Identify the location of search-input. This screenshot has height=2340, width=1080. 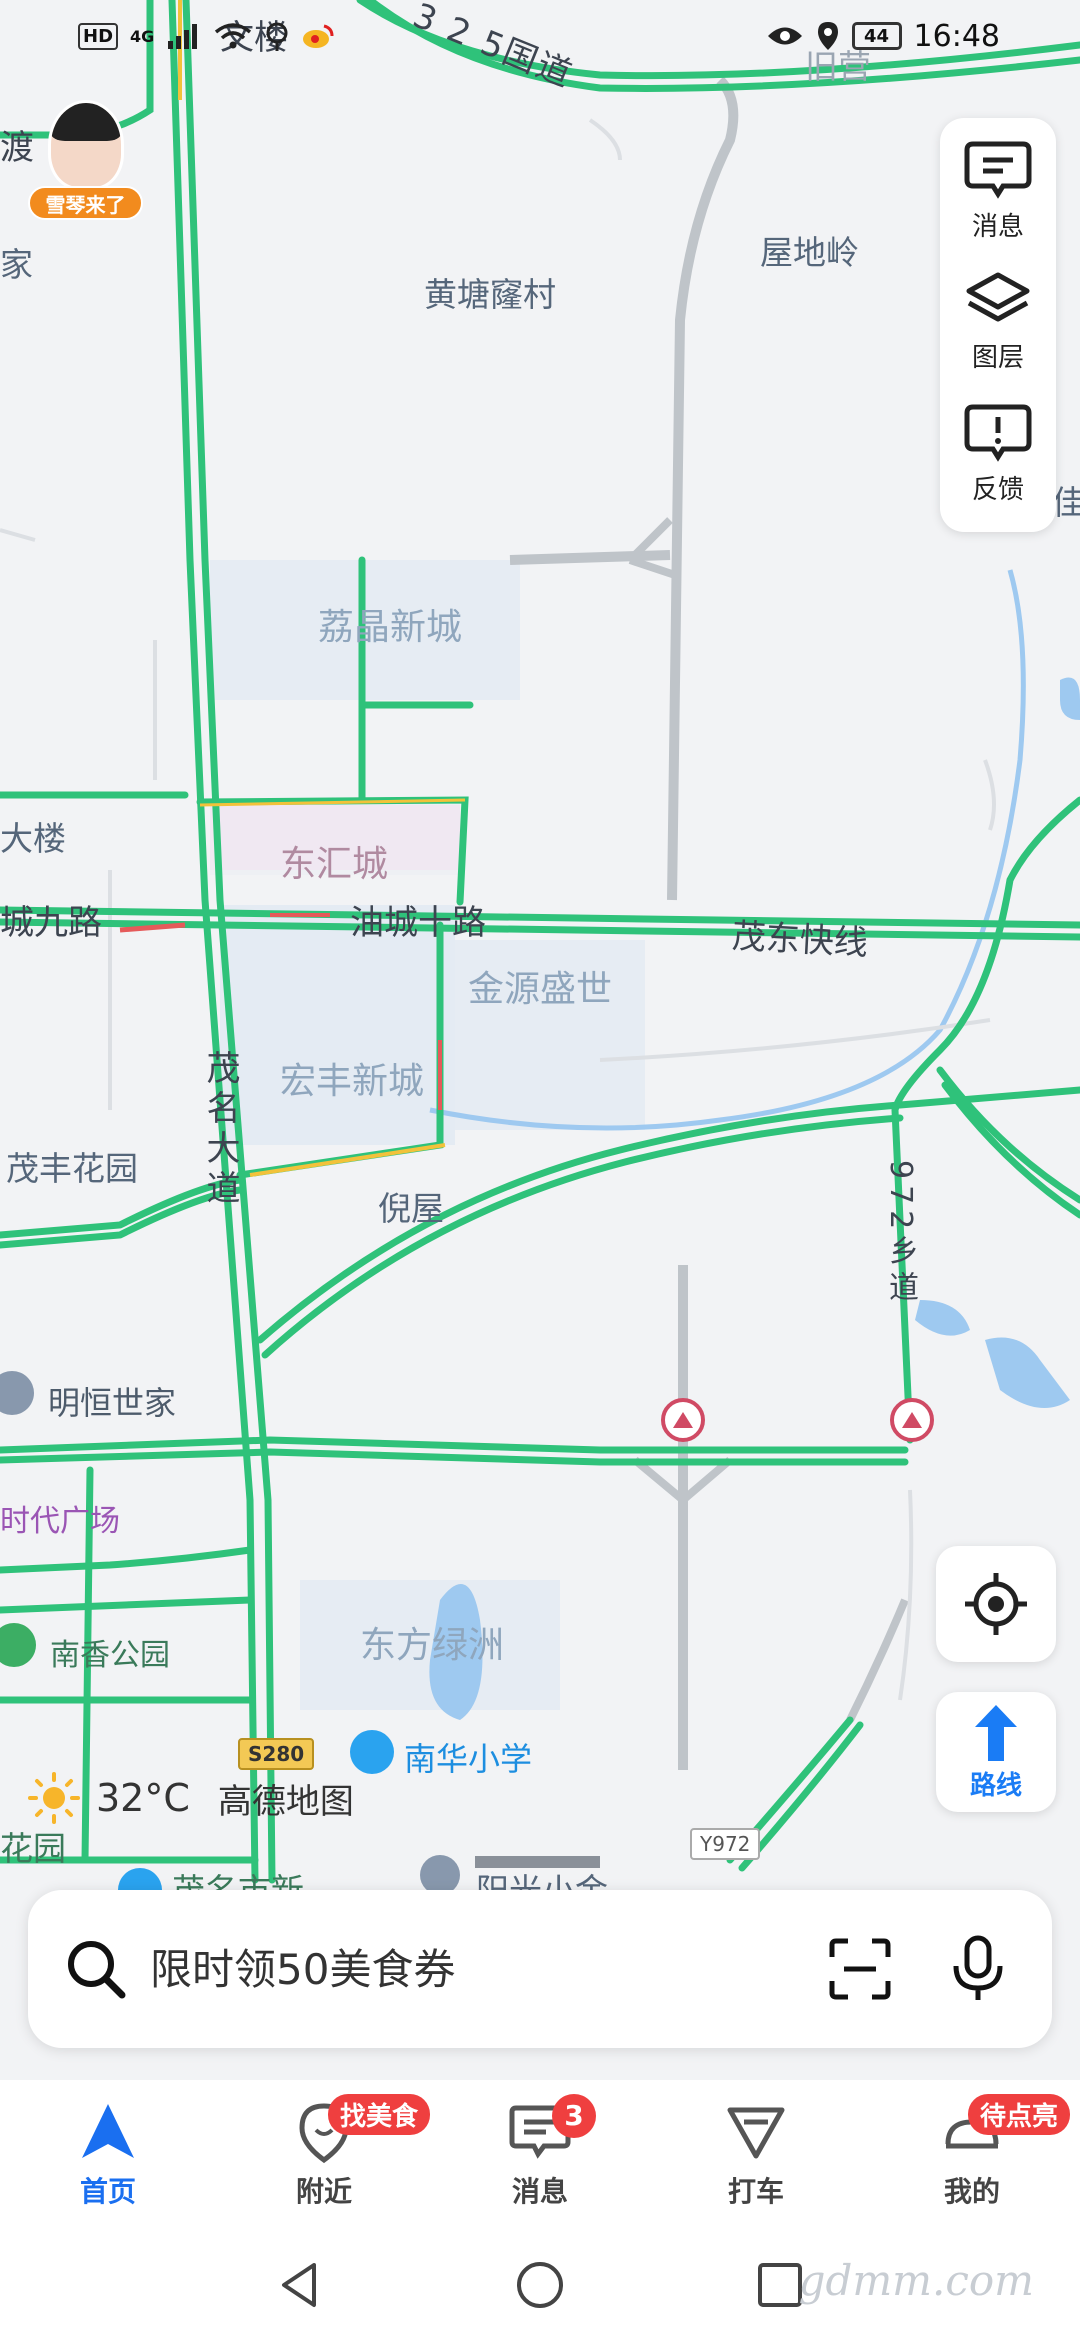
(484, 1969).